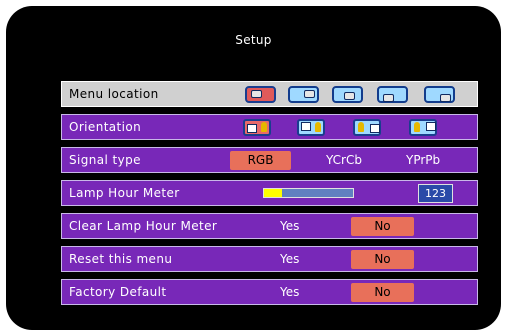  What do you see at coordinates (260, 94) in the screenshot?
I see `menu-position-top-left-icon` at bounding box center [260, 94].